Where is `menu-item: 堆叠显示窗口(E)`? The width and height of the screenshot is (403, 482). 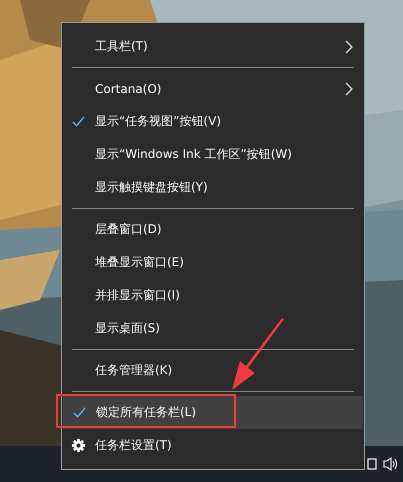
menu-item: 堆叠显示窗口(E) is located at coordinates (213, 262).